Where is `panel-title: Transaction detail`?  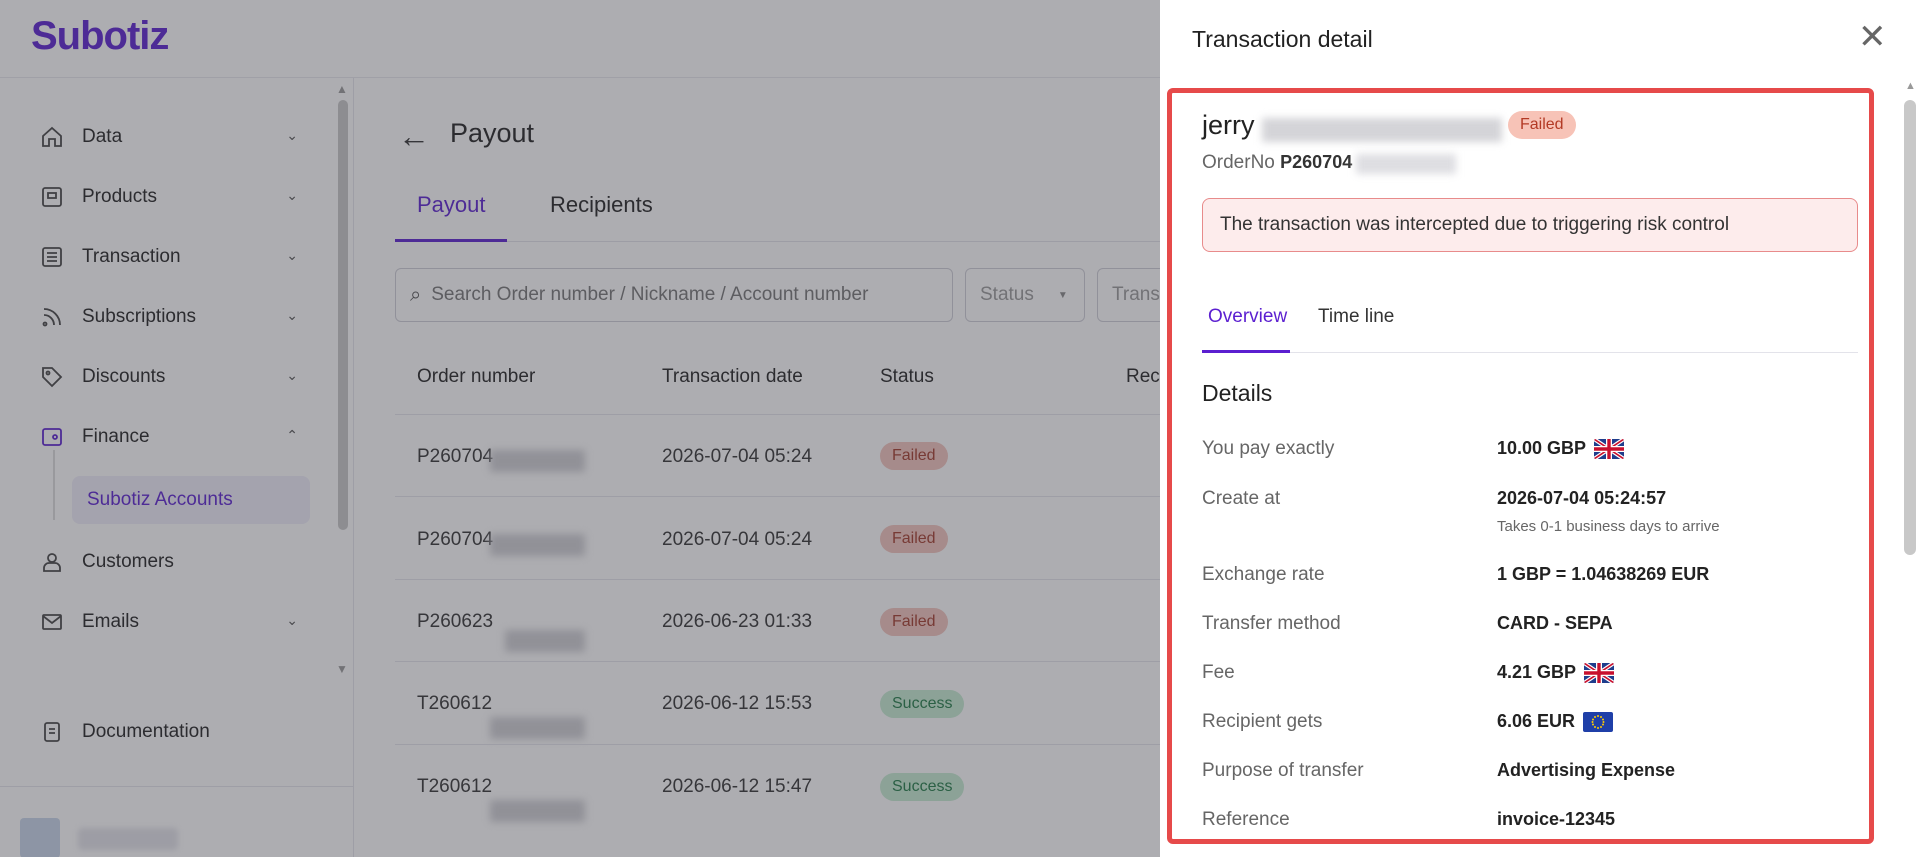
panel-title: Transaction detail is located at coordinates (1282, 39).